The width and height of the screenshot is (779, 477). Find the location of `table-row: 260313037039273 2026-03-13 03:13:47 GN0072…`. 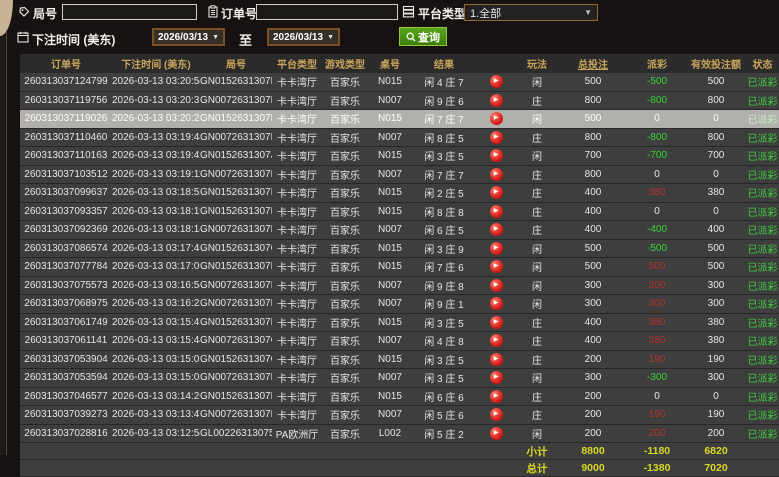

table-row: 260313037039273 2026-03-13 03:13:47 GN0072… is located at coordinates (399, 415).